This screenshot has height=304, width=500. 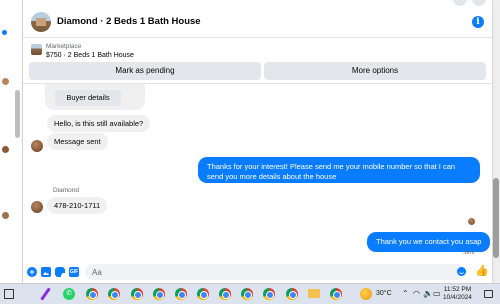 What do you see at coordinates (69, 294) in the screenshot?
I see `whatsapp-icon: ✆` at bounding box center [69, 294].